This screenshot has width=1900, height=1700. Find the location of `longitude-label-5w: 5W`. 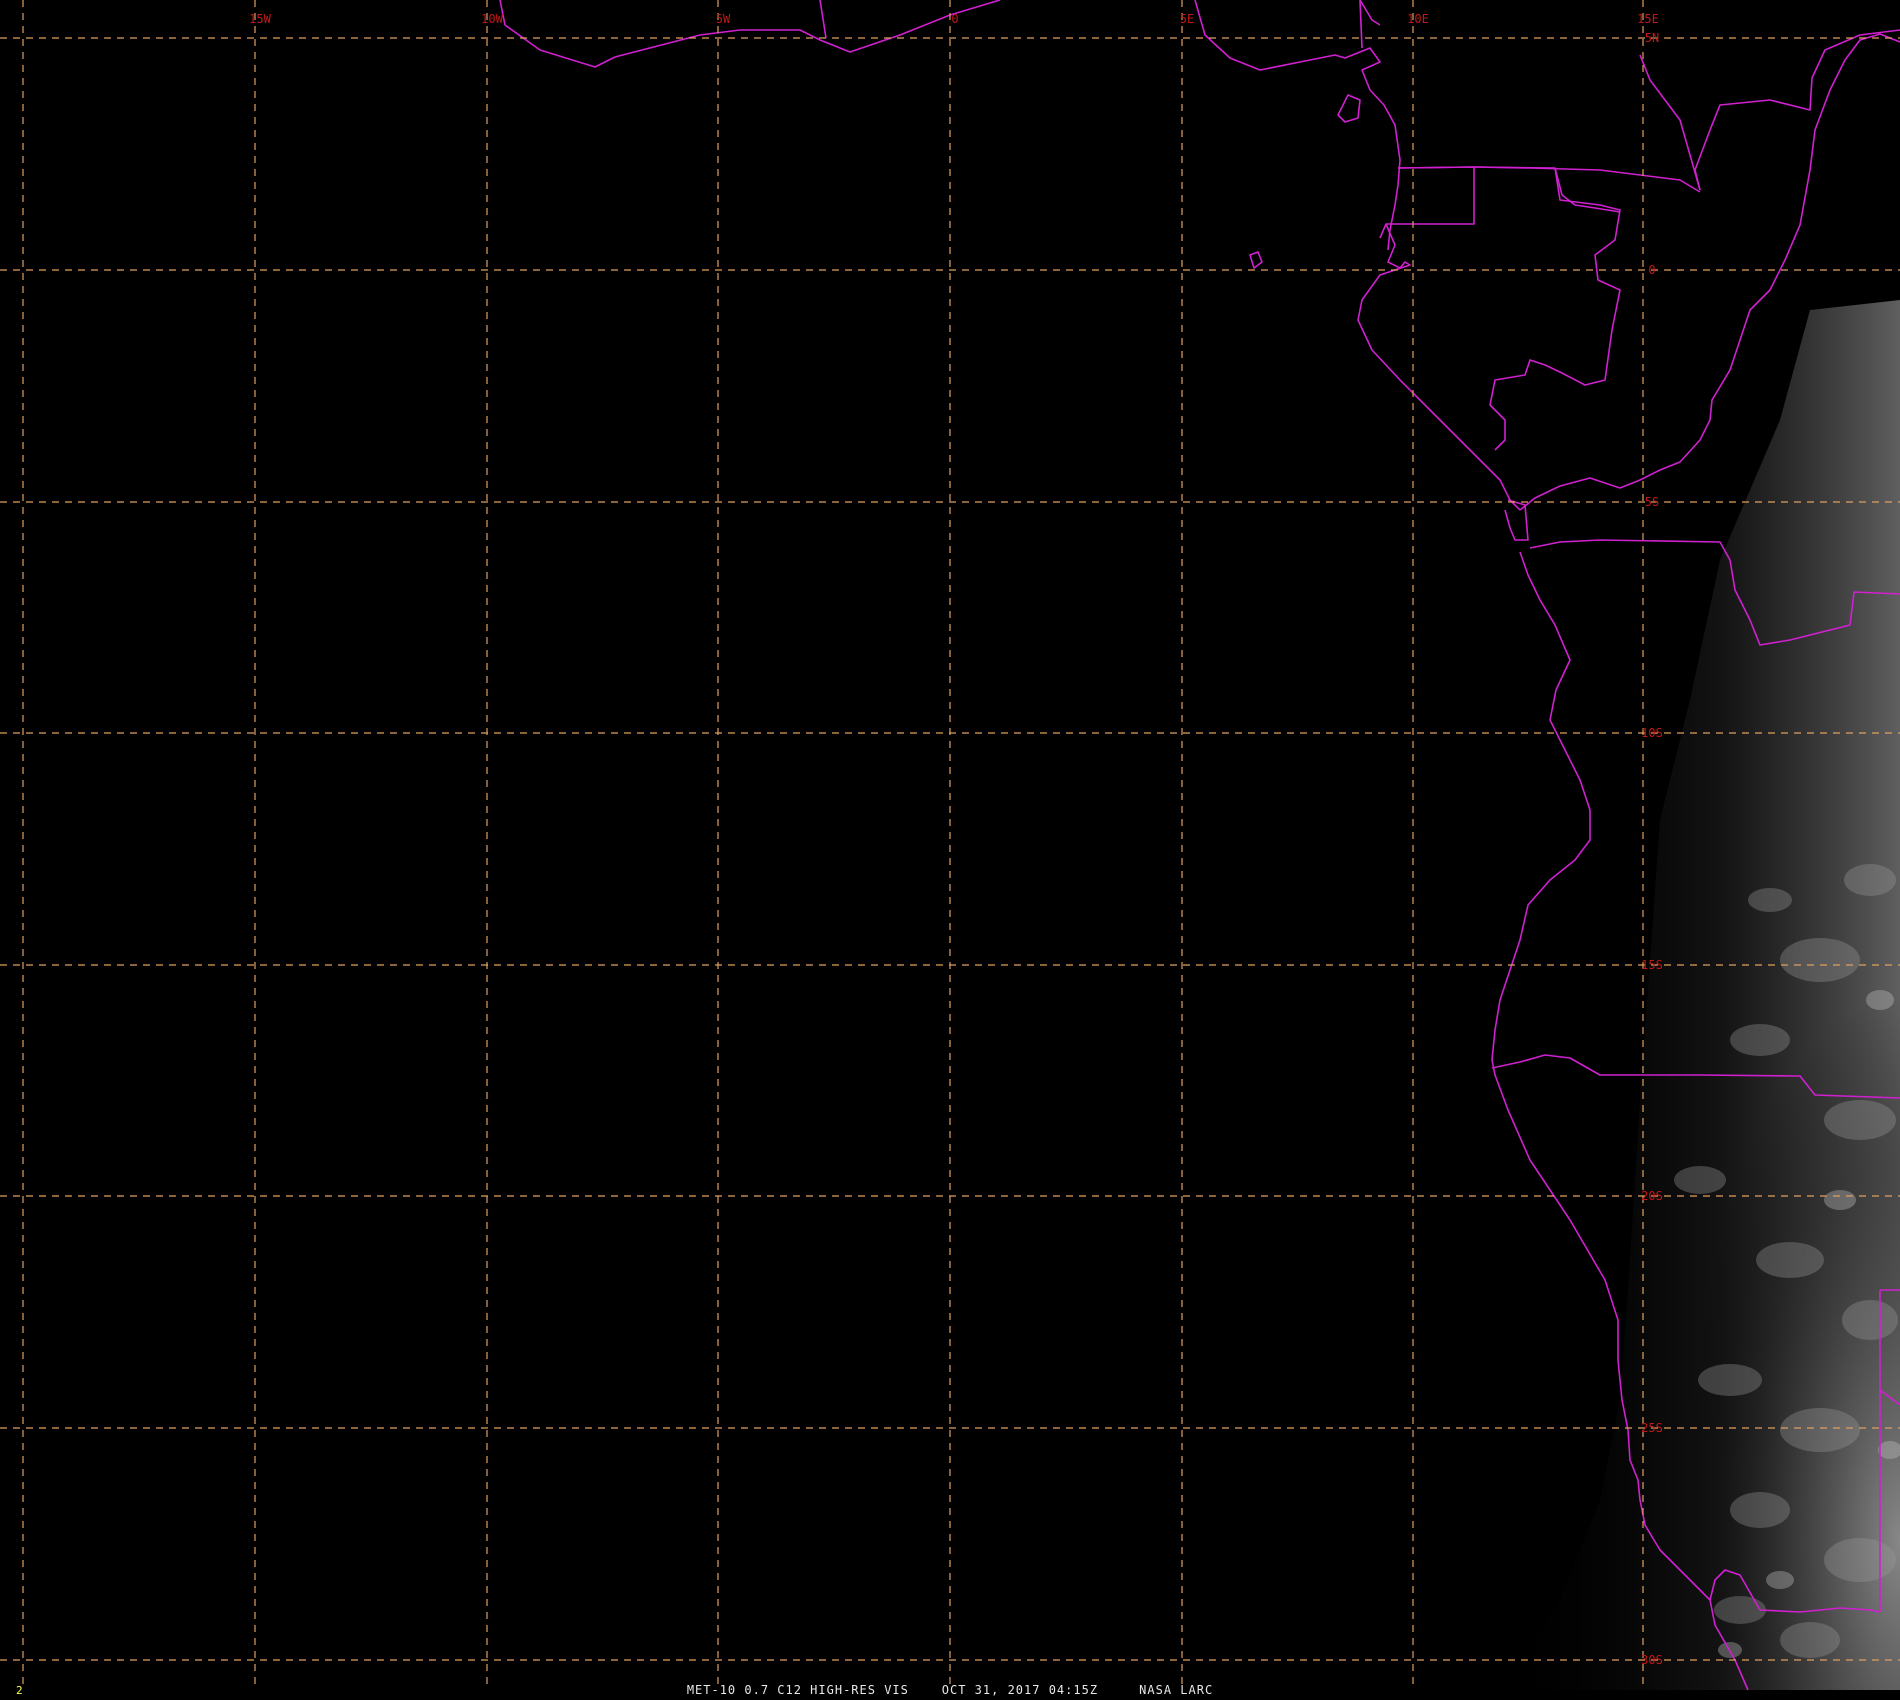

longitude-label-5w: 5W is located at coordinates (723, 19).